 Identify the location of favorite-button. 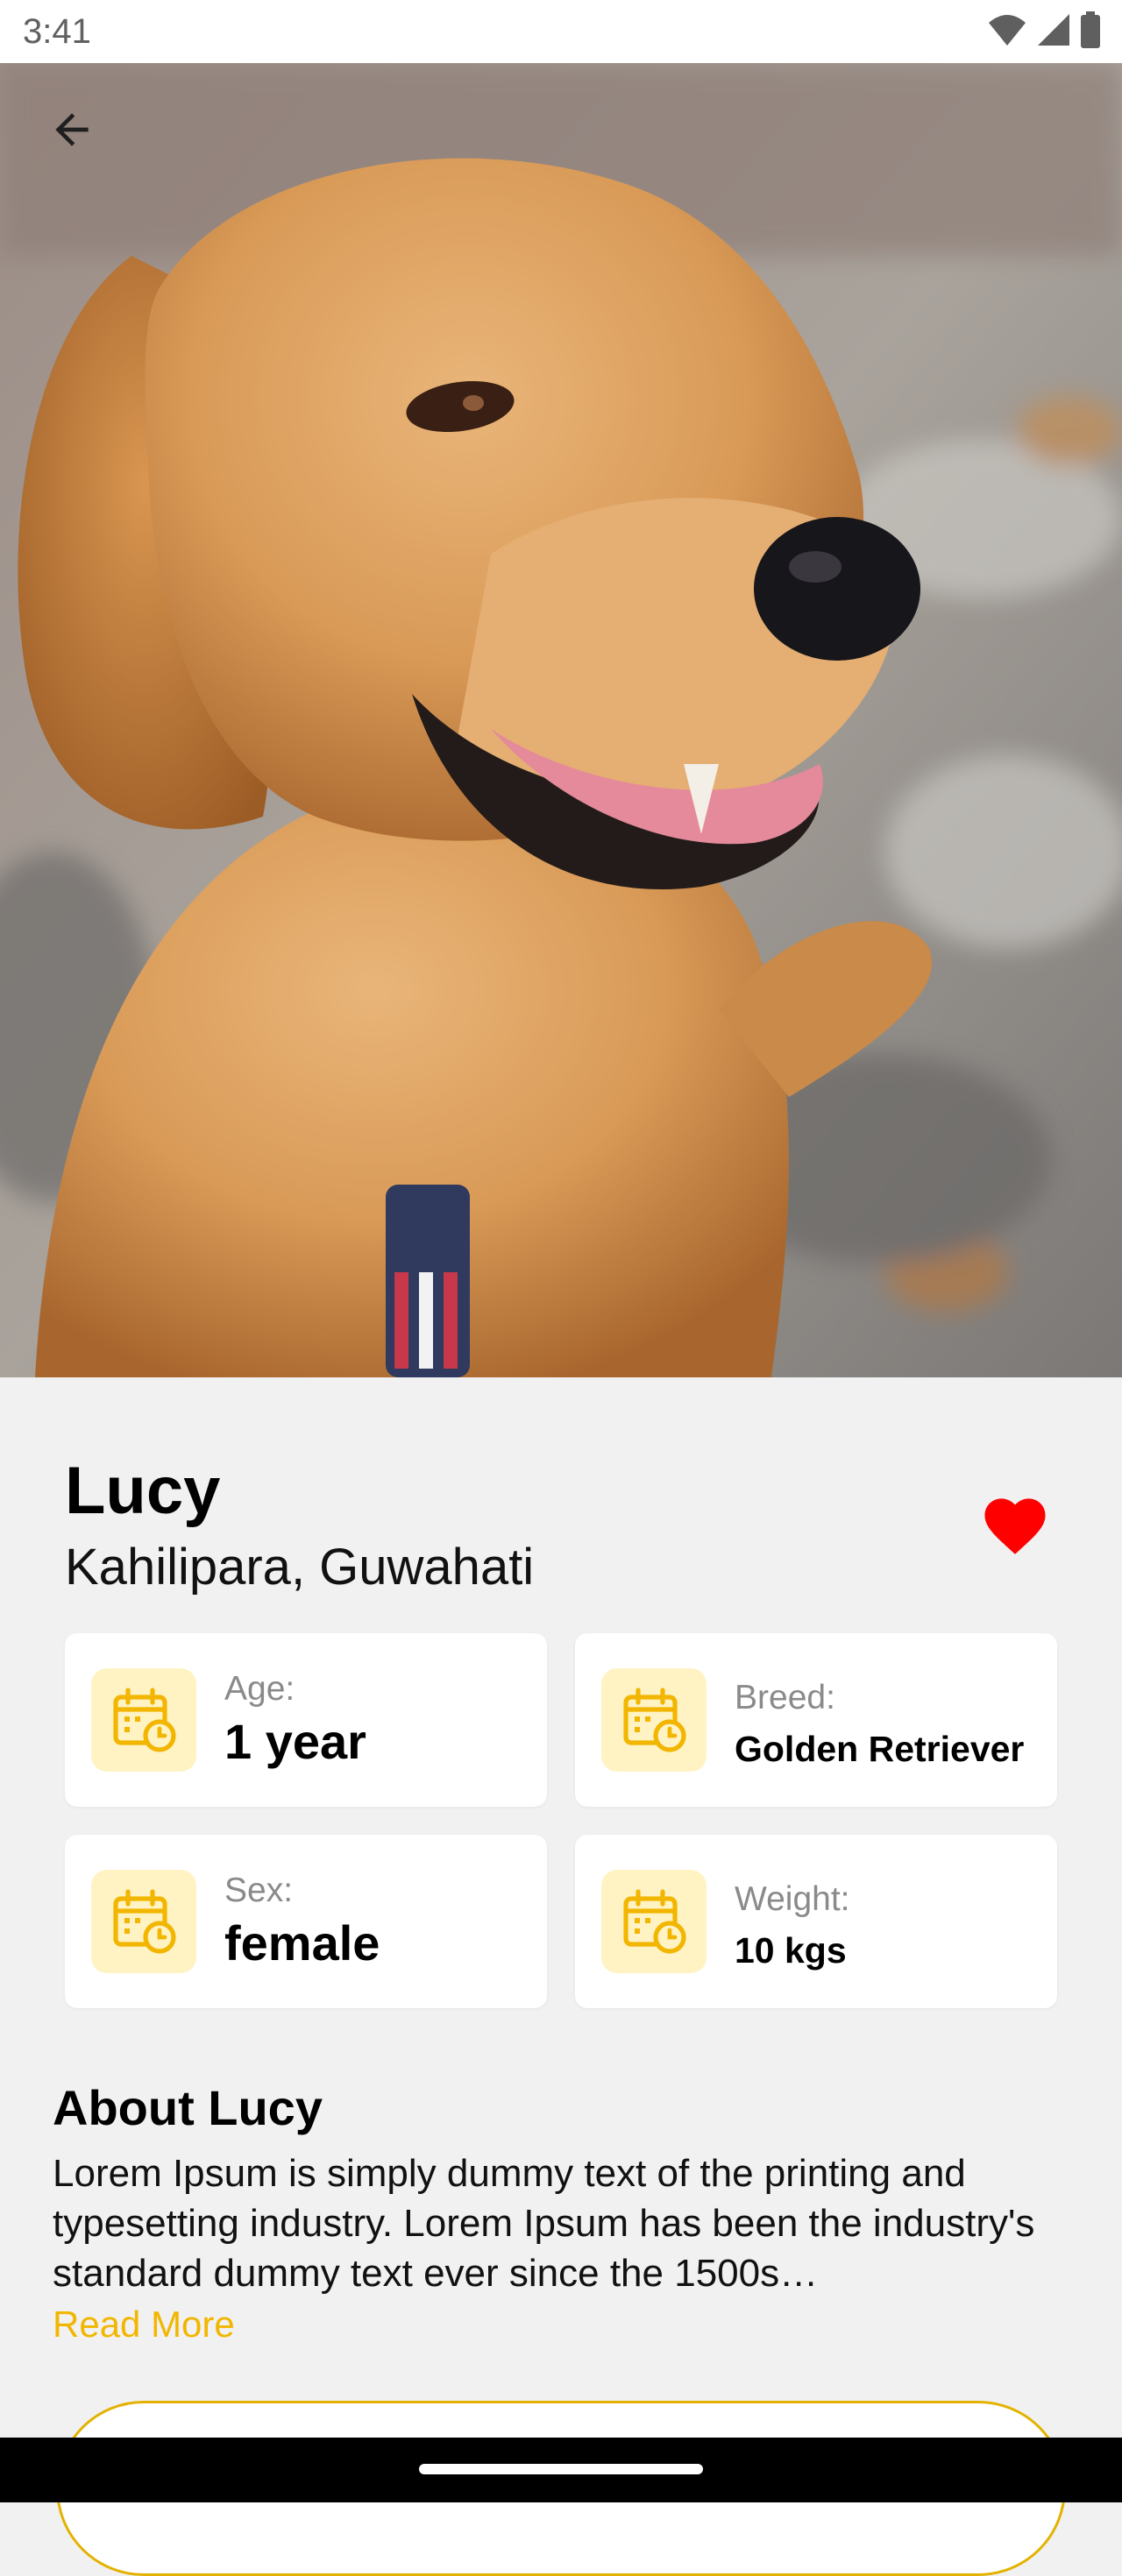
(1015, 1523).